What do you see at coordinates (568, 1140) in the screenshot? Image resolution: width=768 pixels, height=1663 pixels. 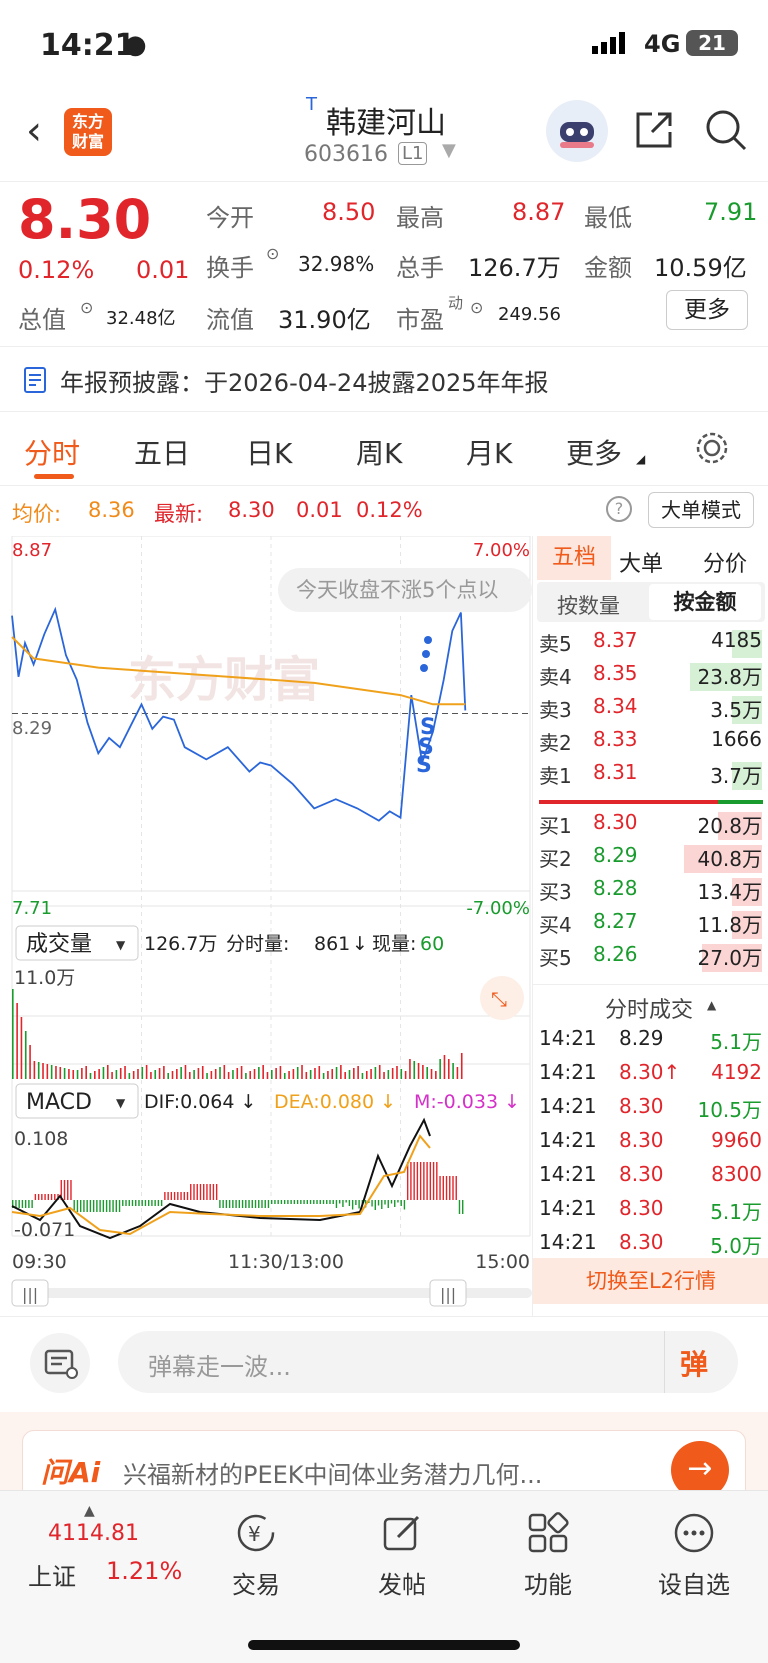 I see `tick-time: 14:21` at bounding box center [568, 1140].